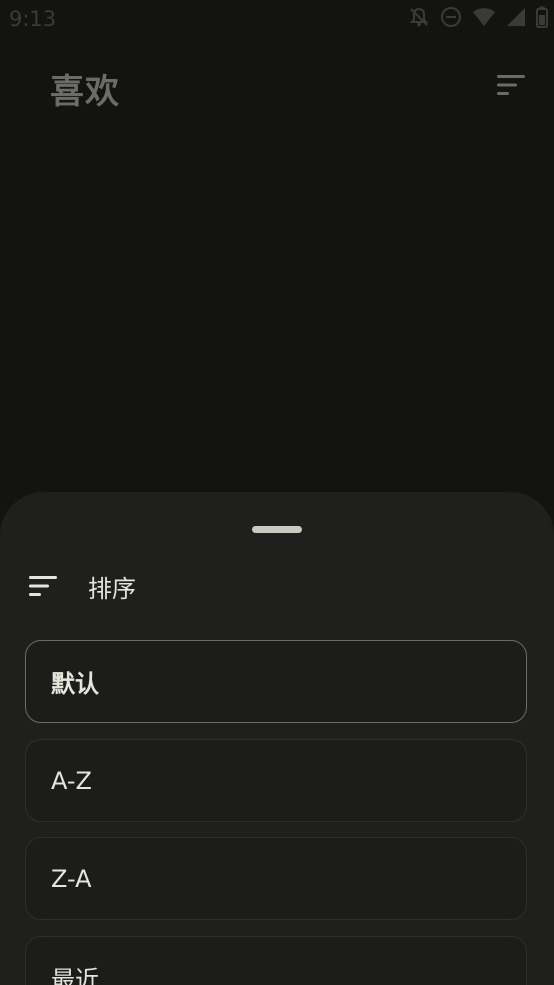 The height and width of the screenshot is (985, 554). I want to click on sort-button, so click(511, 87).